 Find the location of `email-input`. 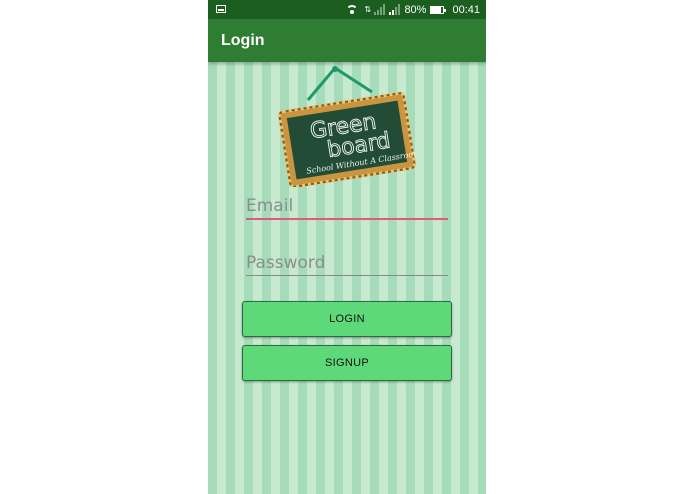

email-input is located at coordinates (347, 207).